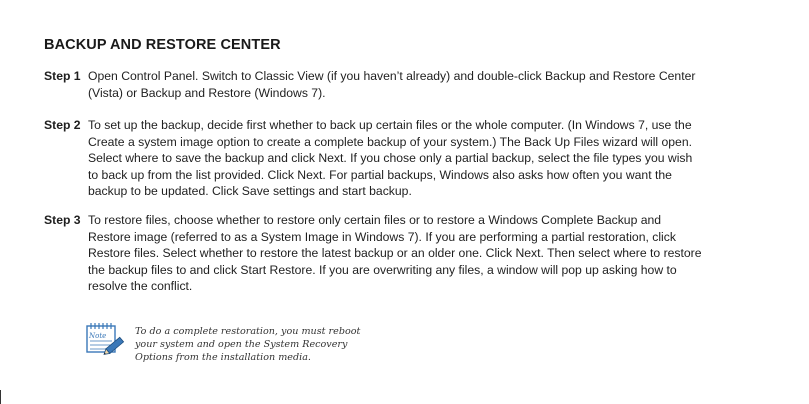  I want to click on step-label: Step 1, so click(62, 76).